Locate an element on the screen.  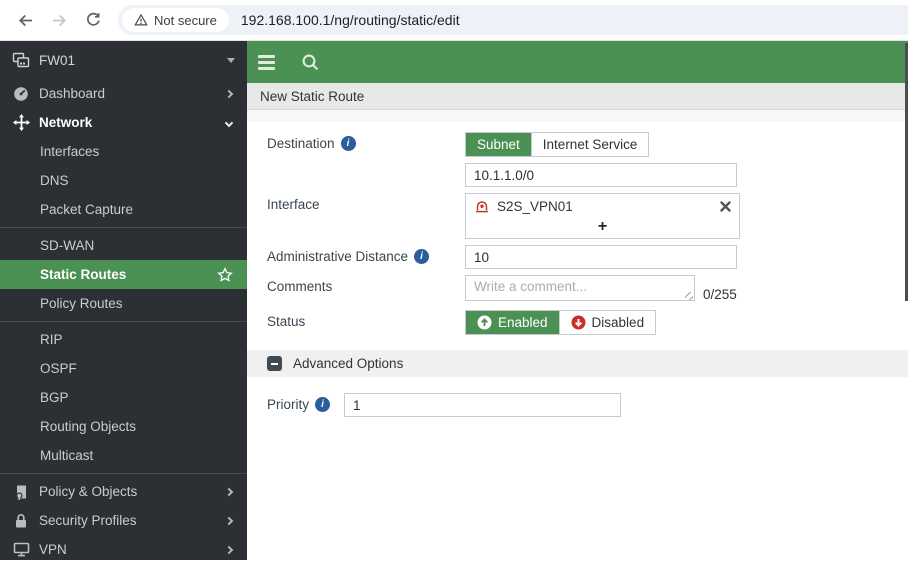
sidebar-item-label: Dashboard is located at coordinates (72, 93).